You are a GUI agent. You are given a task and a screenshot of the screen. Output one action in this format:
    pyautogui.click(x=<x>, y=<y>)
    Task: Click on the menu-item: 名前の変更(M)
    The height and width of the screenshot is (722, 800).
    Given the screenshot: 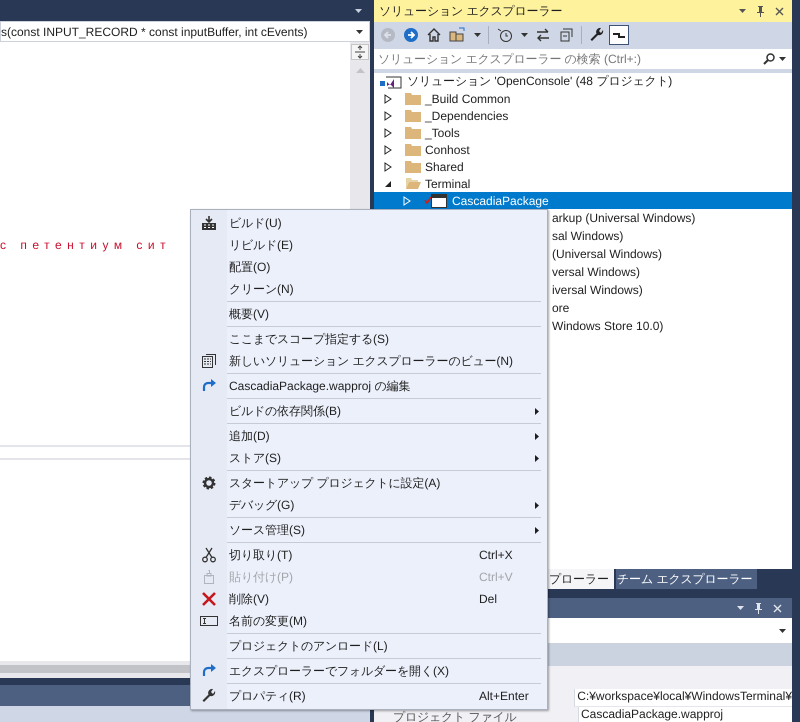 What is the action you would take?
    pyautogui.click(x=369, y=621)
    